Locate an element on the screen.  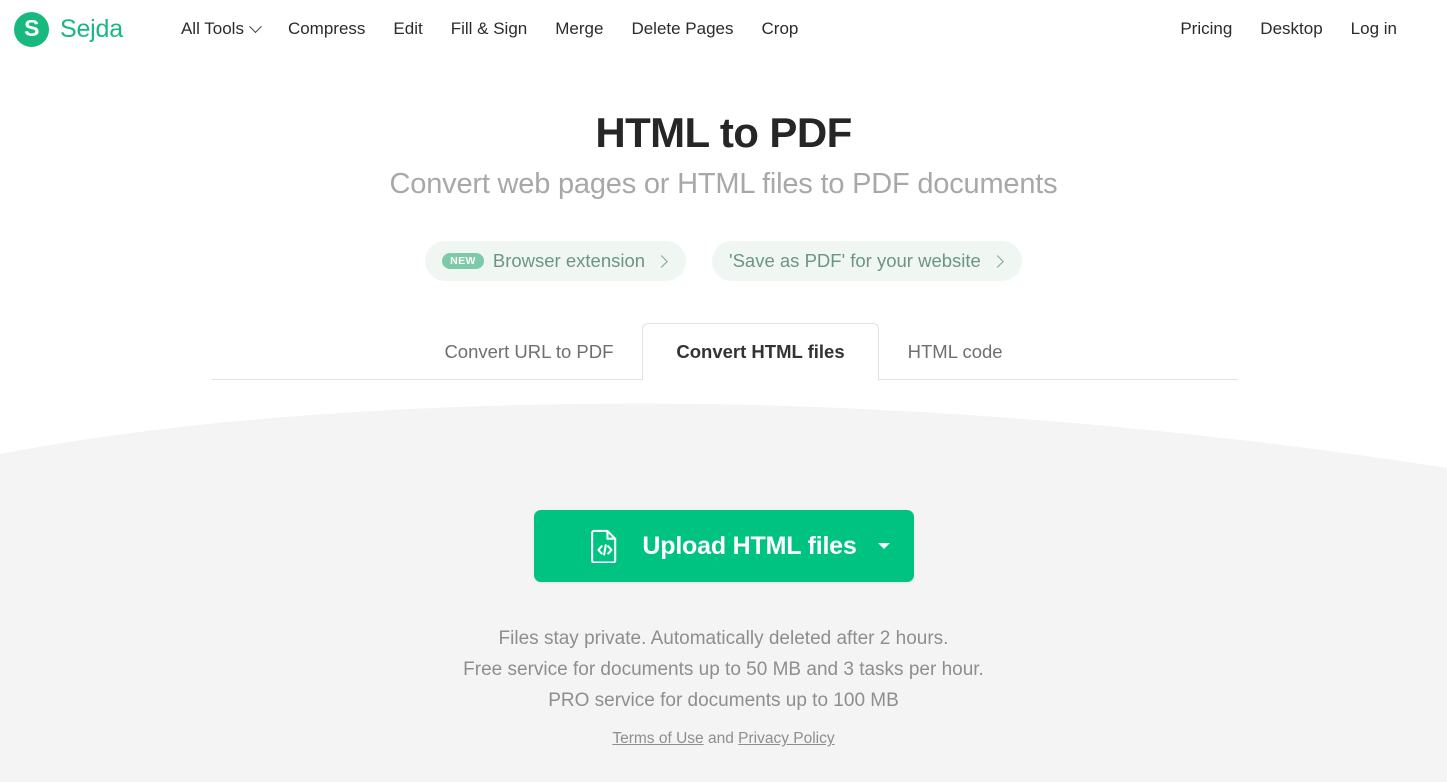
legal-links: Terms of Use and Privacy Policy is located at coordinates (723, 739).